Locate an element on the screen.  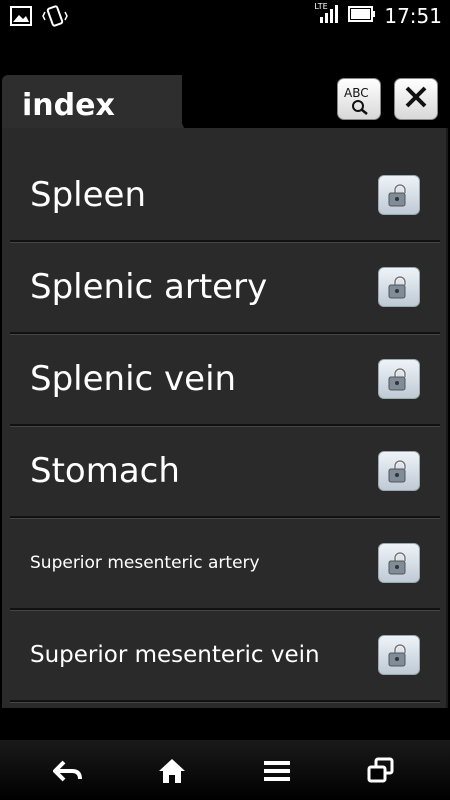
navigation-bar is located at coordinates (225, 770).